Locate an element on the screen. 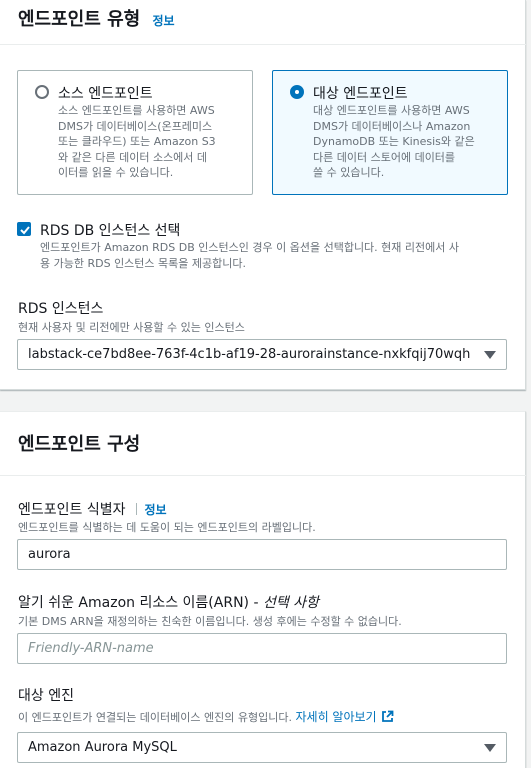  rds-instance-label: RDS 인스턴스 is located at coordinates (61, 309).